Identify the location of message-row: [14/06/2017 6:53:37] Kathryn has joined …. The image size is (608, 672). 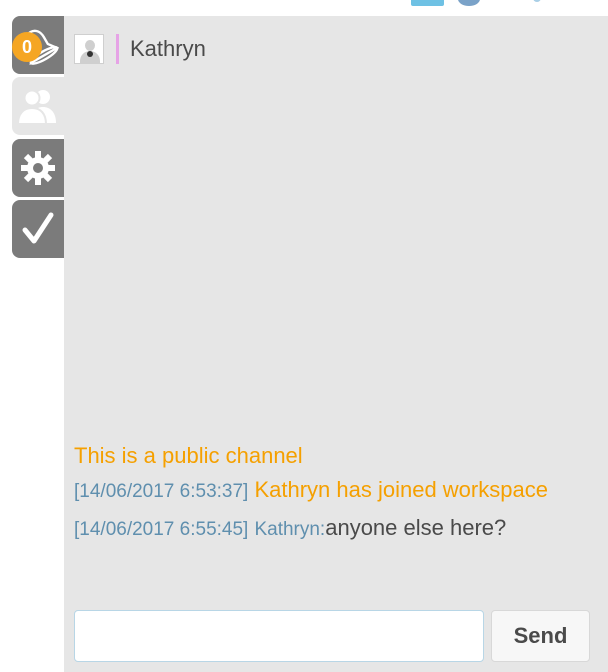
(339, 490).